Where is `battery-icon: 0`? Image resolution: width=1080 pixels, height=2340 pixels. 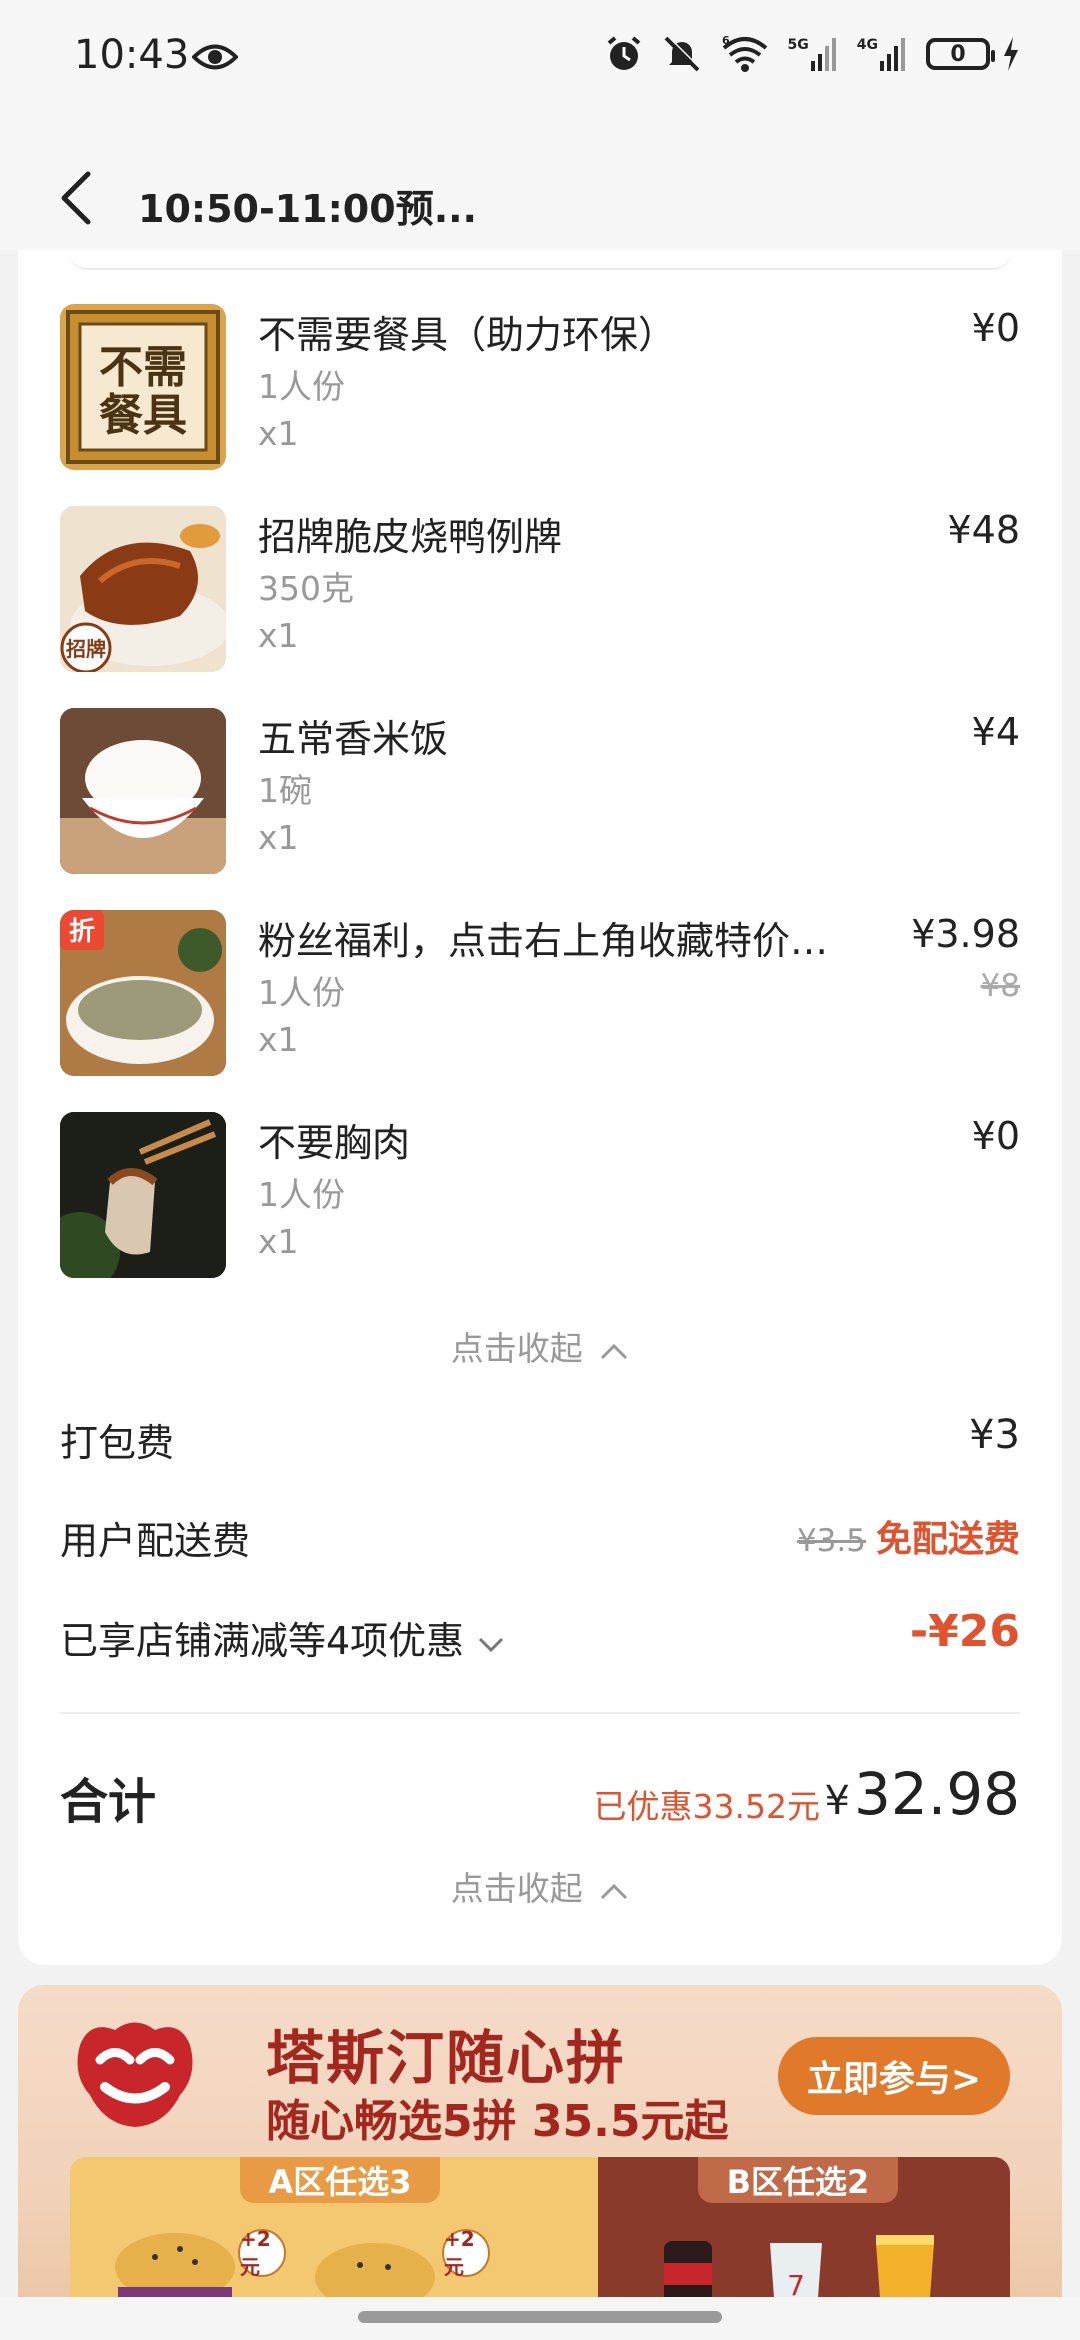
battery-icon: 0 is located at coordinates (960, 54).